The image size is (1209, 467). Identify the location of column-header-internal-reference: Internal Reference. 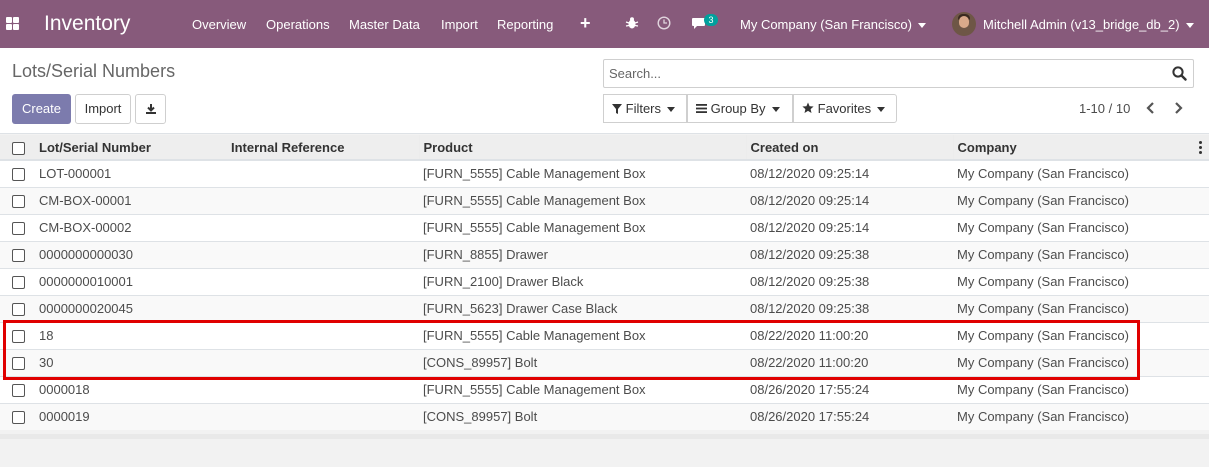
(323, 148).